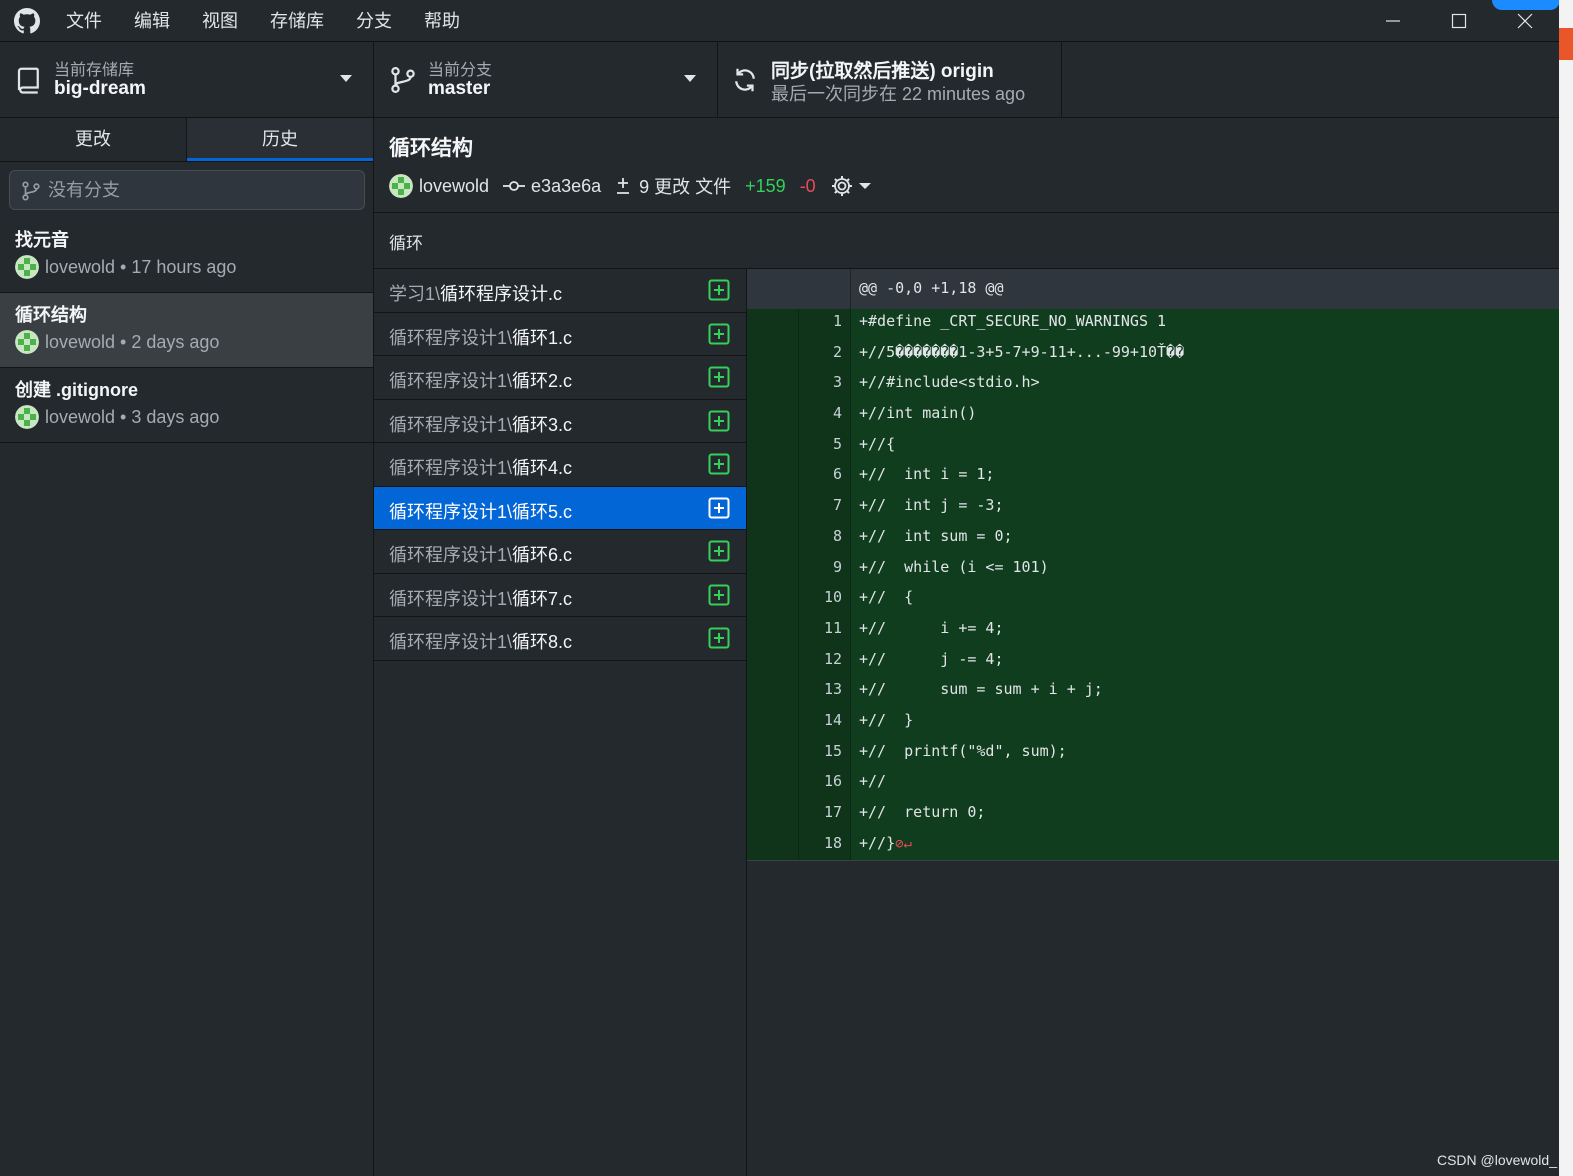 The height and width of the screenshot is (1176, 1573). What do you see at coordinates (931, 505) in the screenshot?
I see `code-text: +// int j = -3;` at bounding box center [931, 505].